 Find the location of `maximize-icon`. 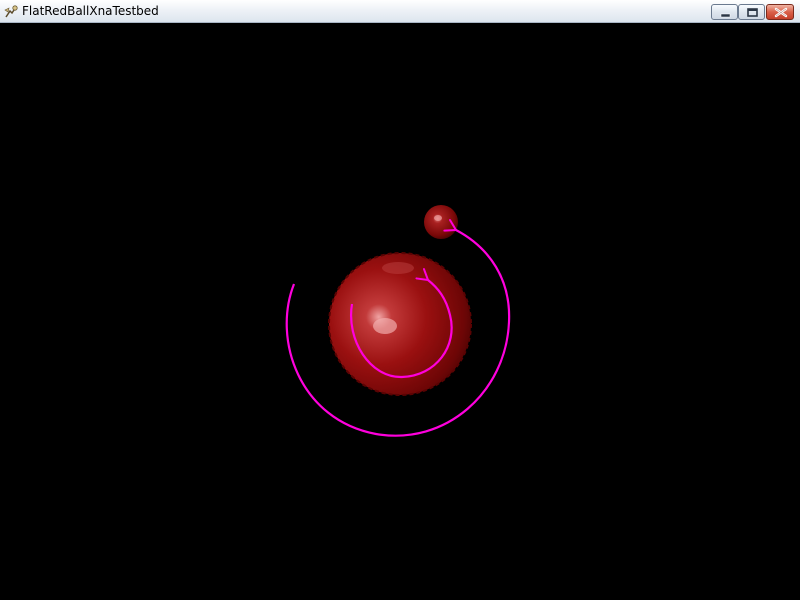

maximize-icon is located at coordinates (752, 12).